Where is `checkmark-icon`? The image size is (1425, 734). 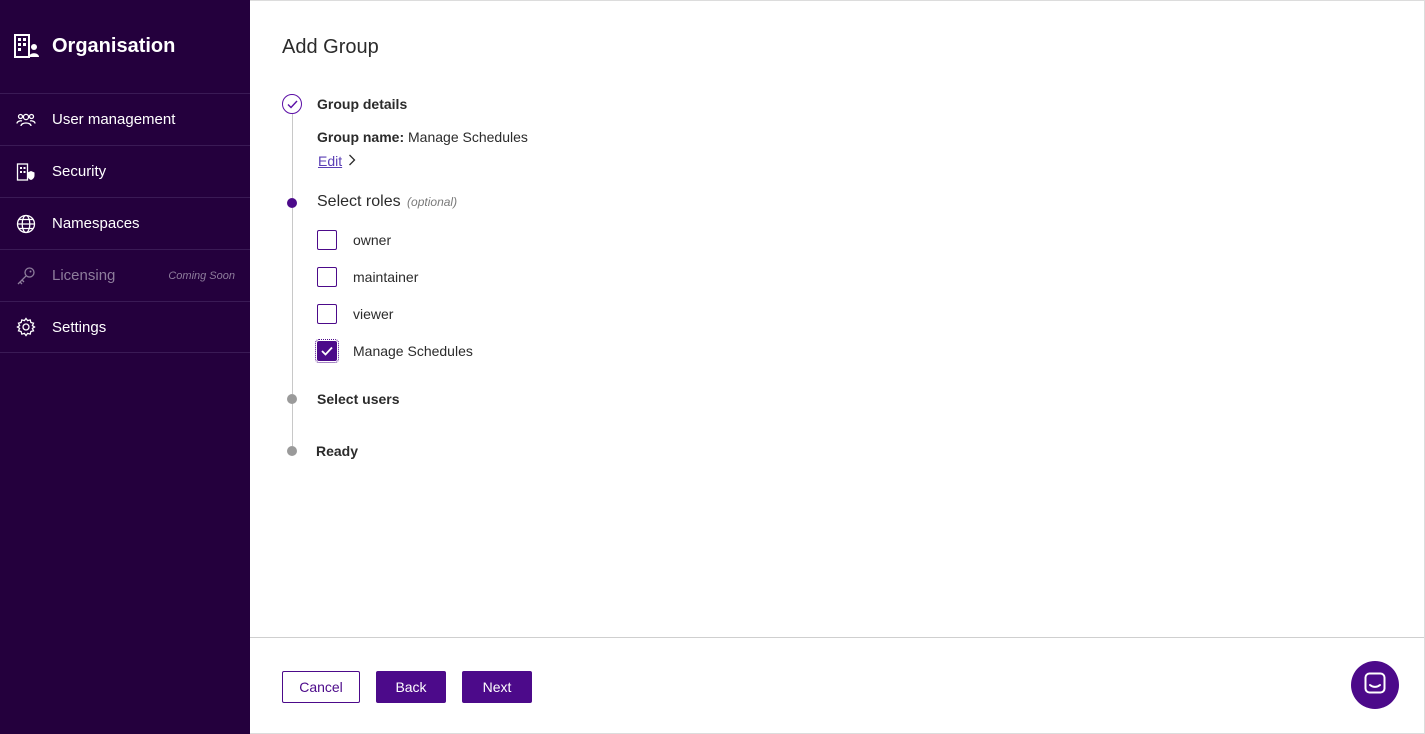
checkmark-icon is located at coordinates (327, 351).